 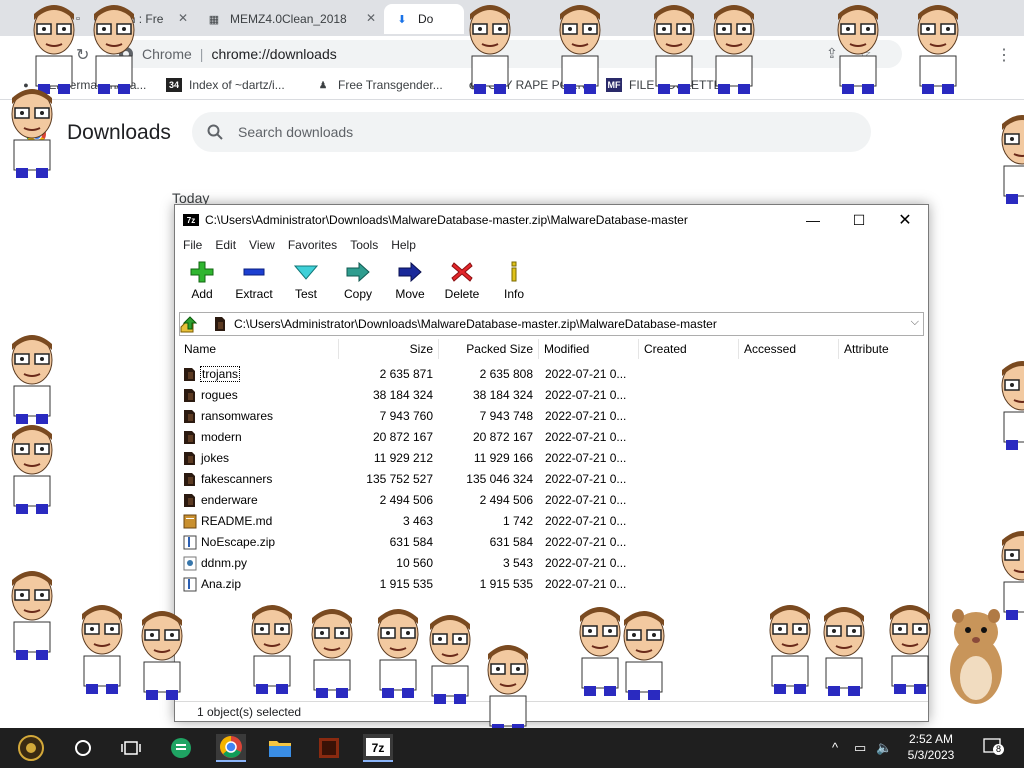 I want to click on move-button: Move, so click(x=410, y=284).